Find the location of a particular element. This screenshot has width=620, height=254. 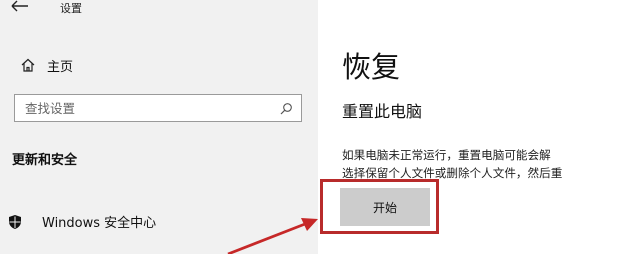

sidebar-item-home: 主页 is located at coordinates (46, 65).